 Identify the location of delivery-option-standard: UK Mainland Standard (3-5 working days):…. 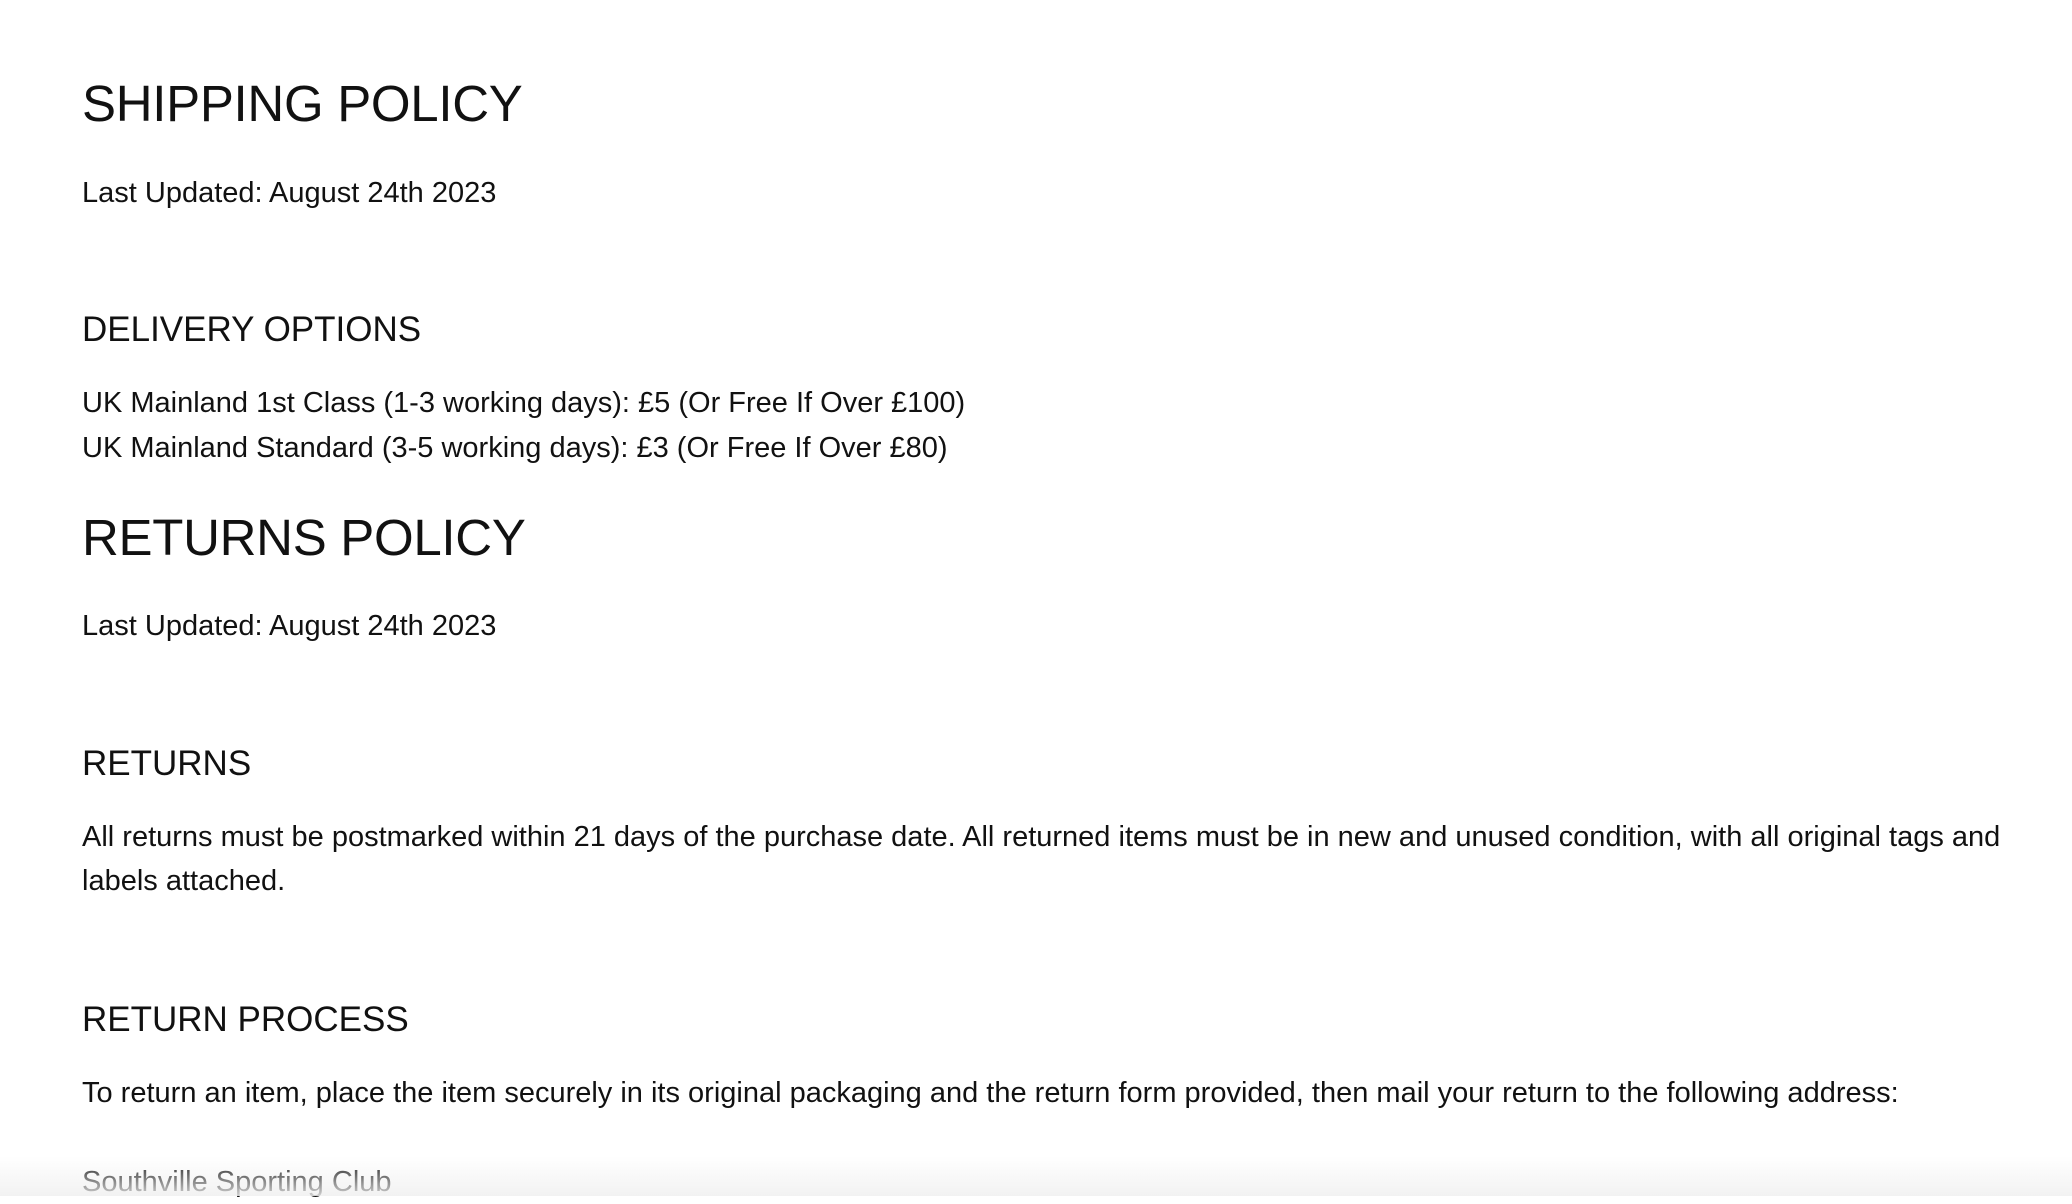
(515, 448).